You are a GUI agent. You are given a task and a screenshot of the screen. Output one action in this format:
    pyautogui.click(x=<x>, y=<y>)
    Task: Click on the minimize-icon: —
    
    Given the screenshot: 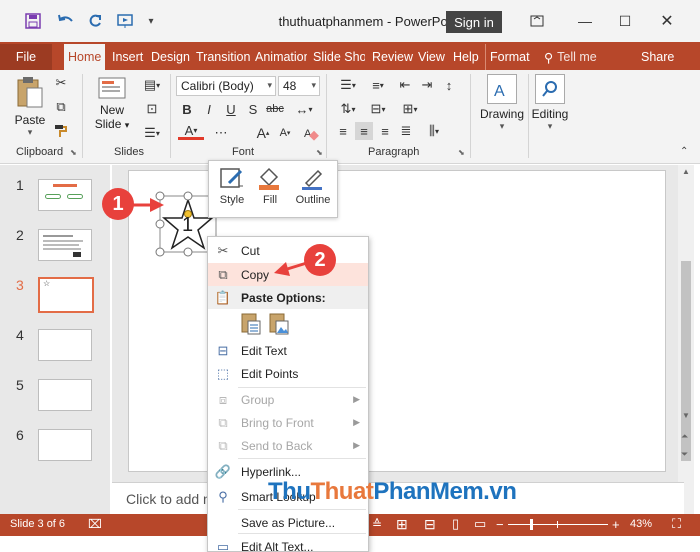 What is the action you would take?
    pyautogui.click(x=585, y=21)
    